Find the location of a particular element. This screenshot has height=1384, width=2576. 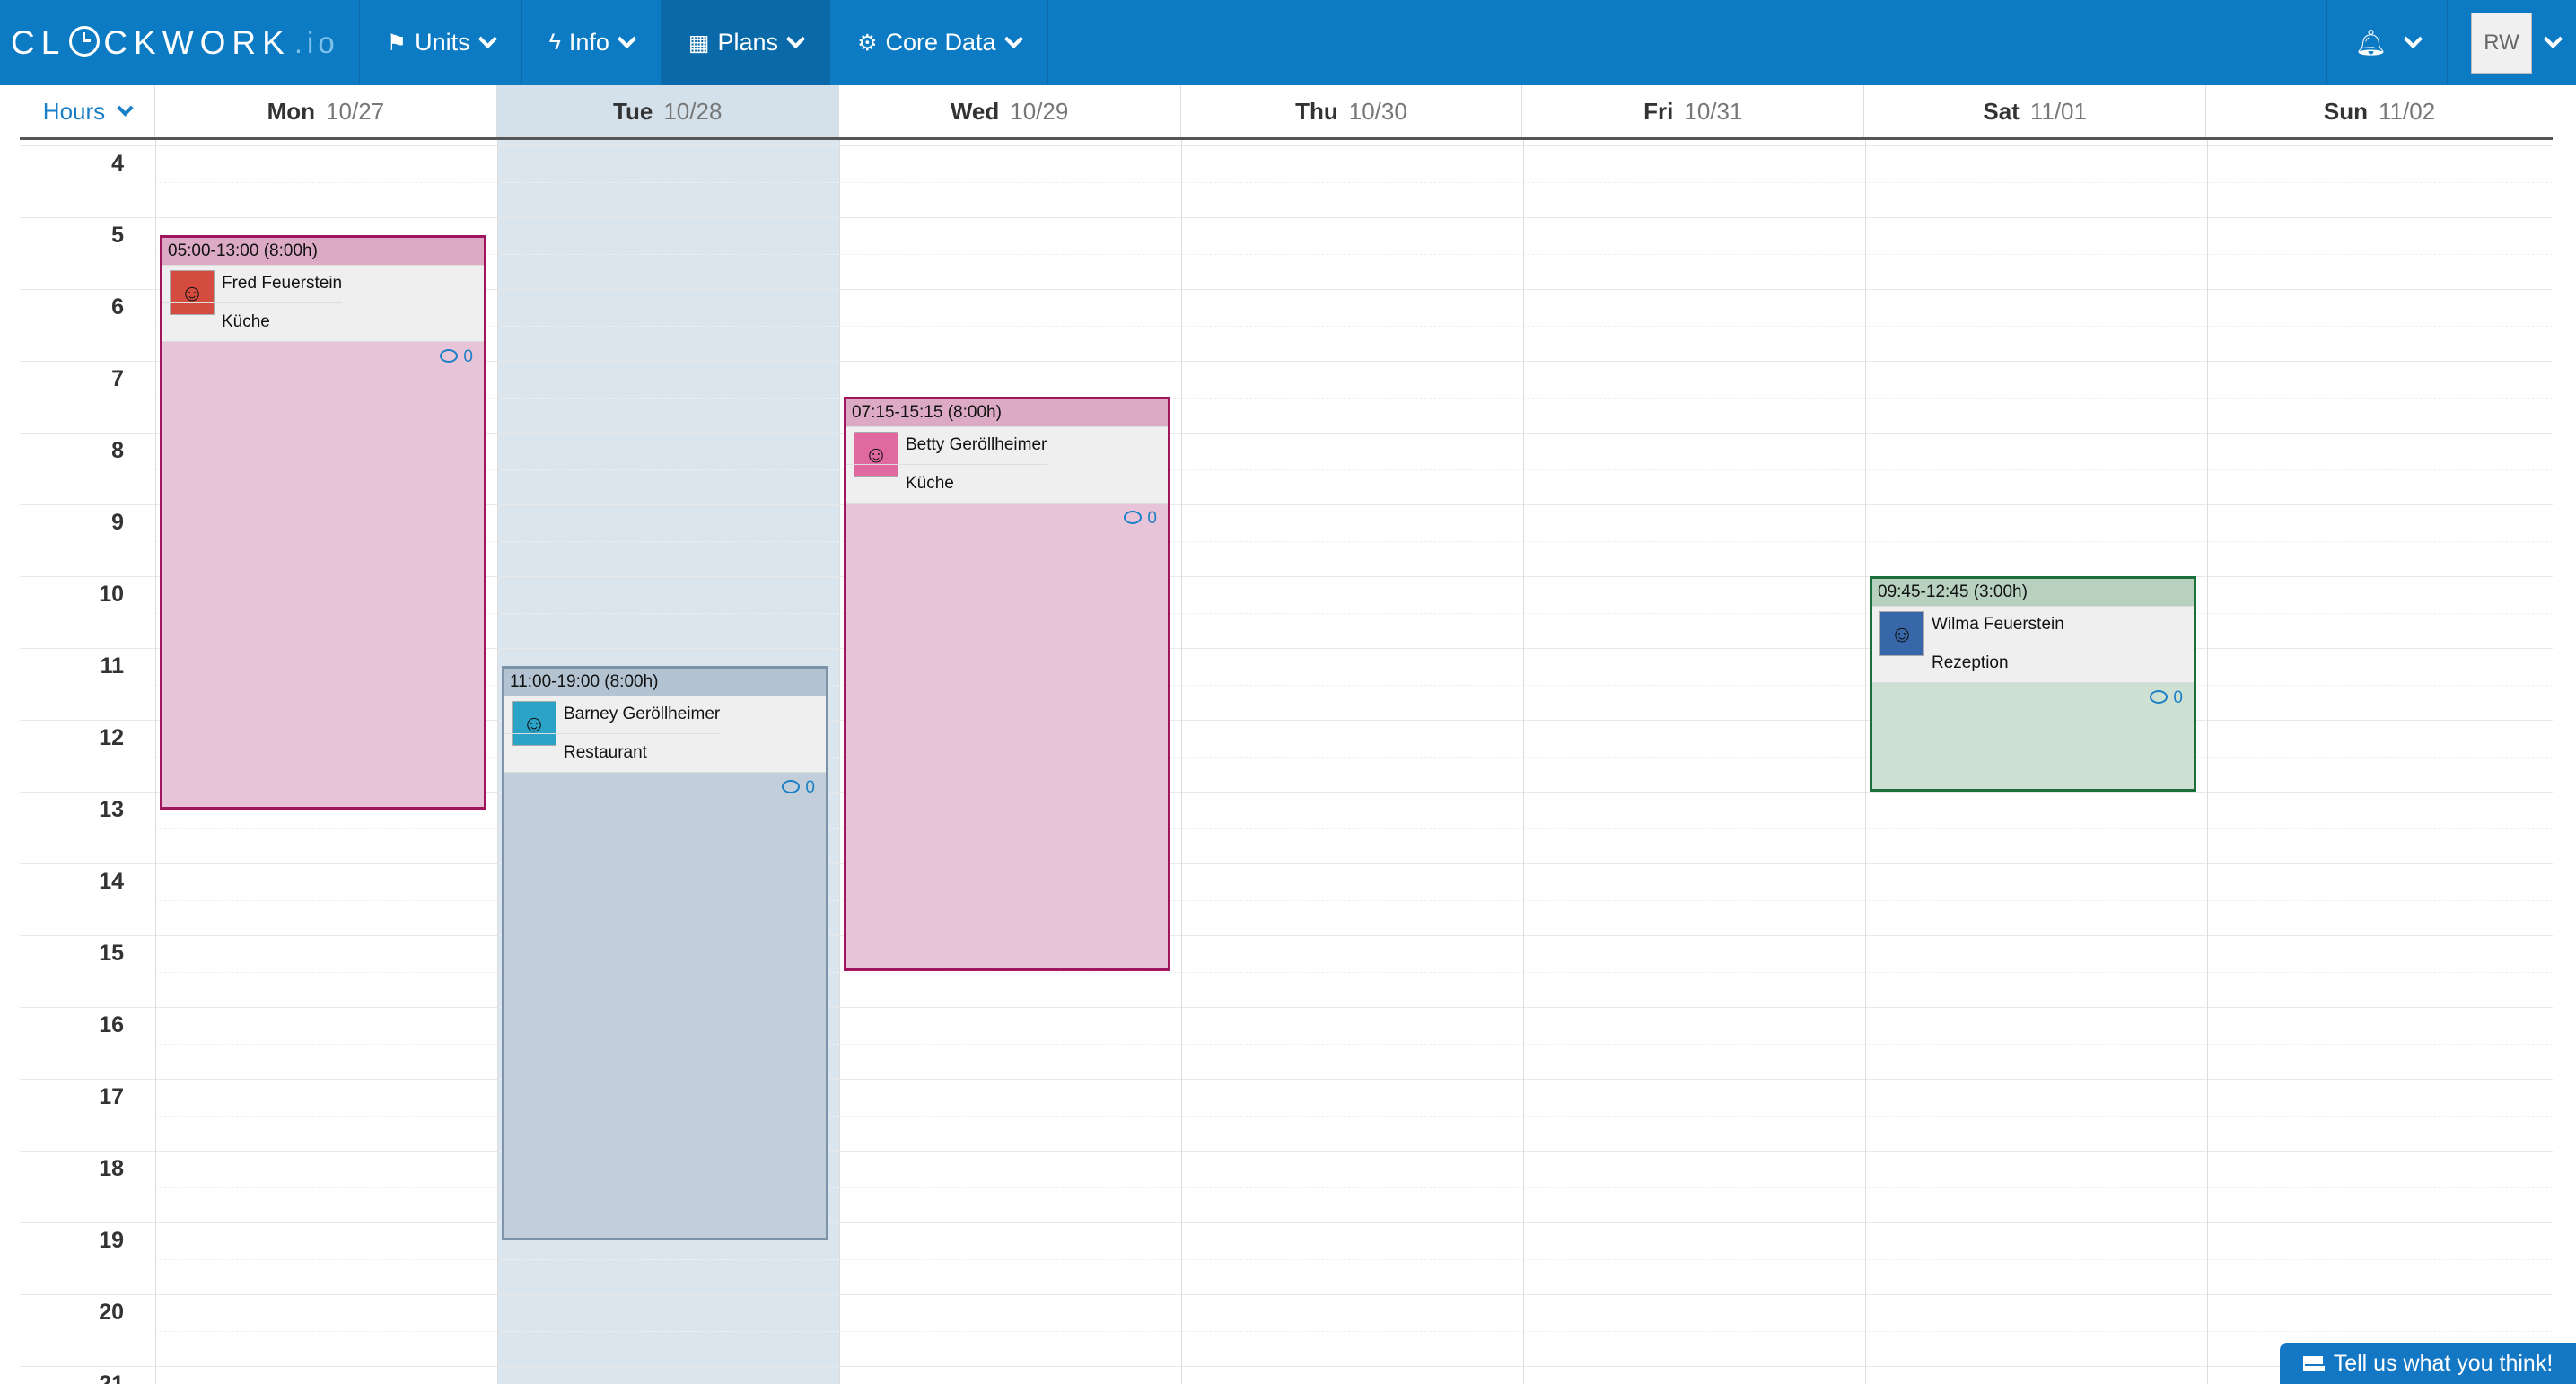

hour-label: 20 is located at coordinates (111, 1312).